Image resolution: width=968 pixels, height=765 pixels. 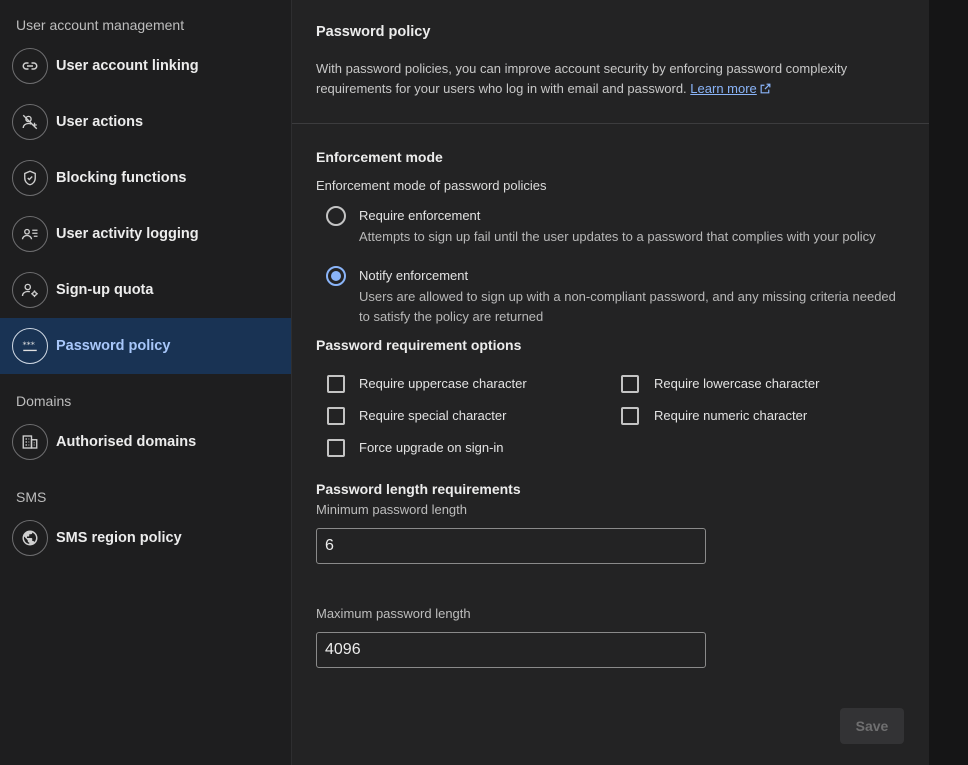 What do you see at coordinates (433, 415) in the screenshot?
I see `require-special-label: Require special character` at bounding box center [433, 415].